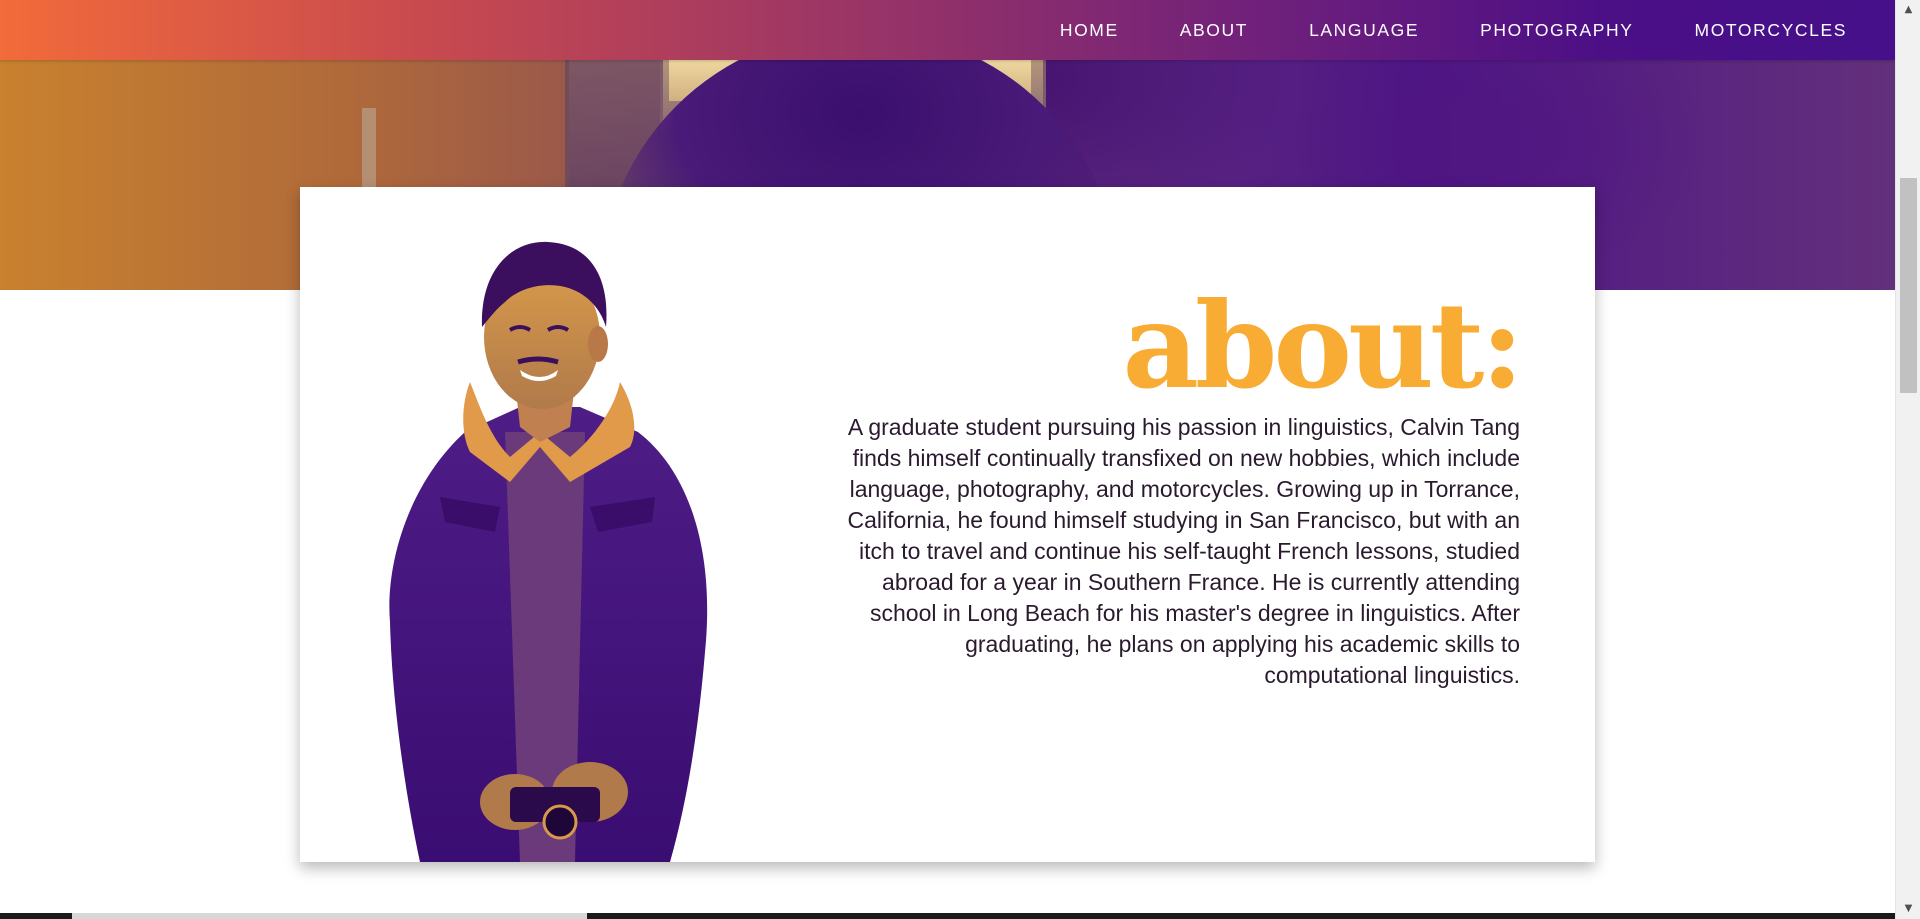  I want to click on scrollbar-thumb, so click(1908, 285).